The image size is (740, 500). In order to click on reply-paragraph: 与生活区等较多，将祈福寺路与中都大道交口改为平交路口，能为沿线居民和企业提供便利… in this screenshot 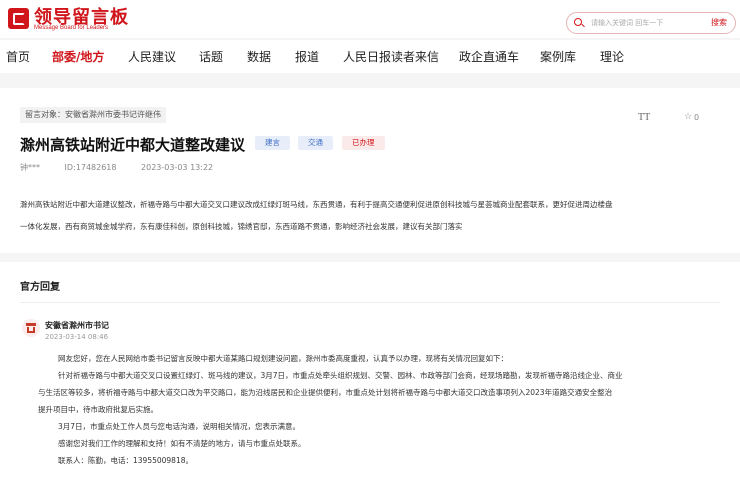, I will do `click(325, 392)`.